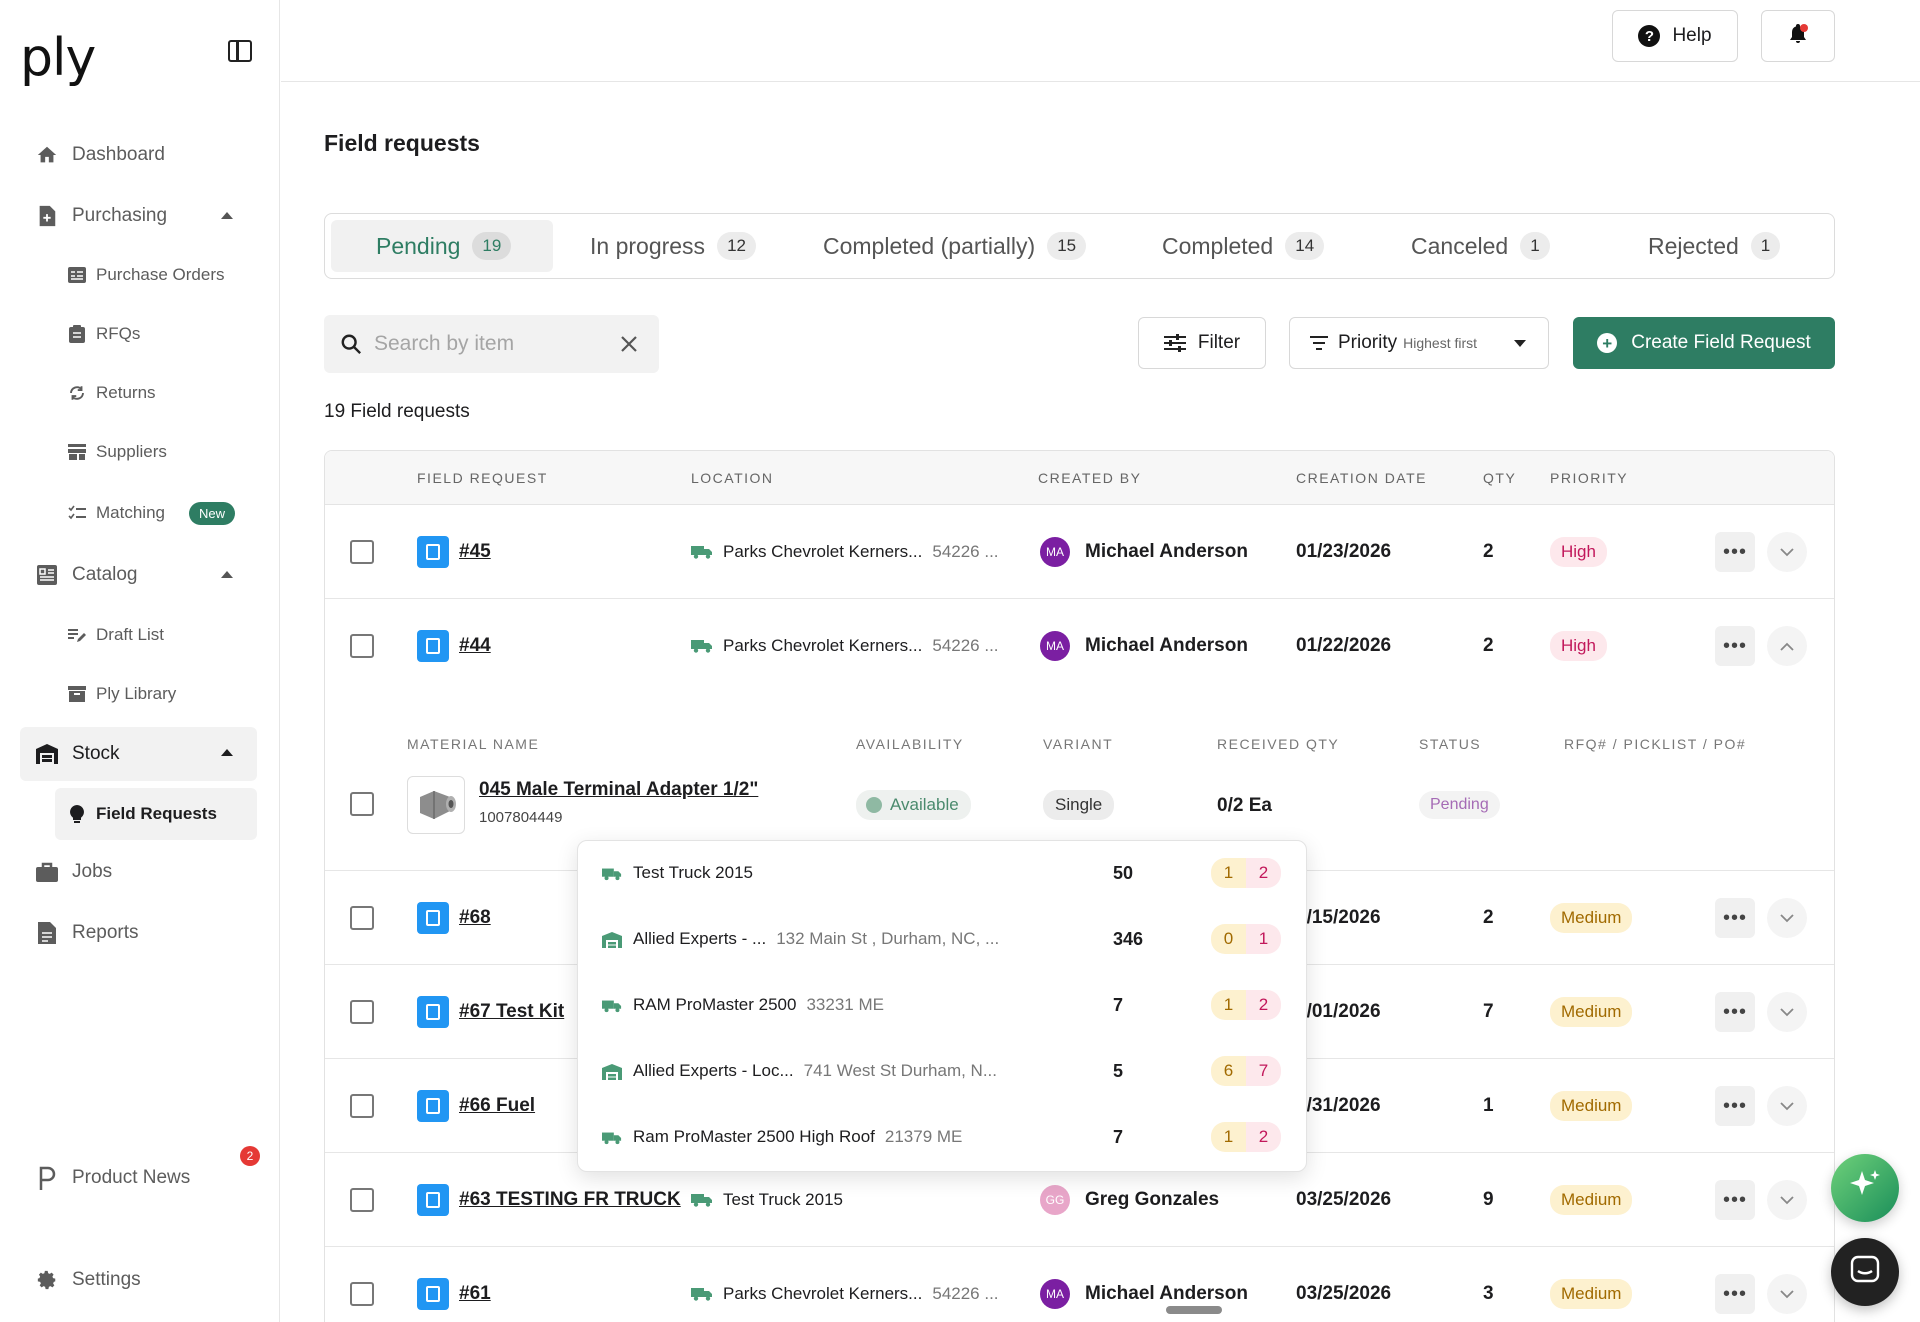 Image resolution: width=1920 pixels, height=1322 pixels. I want to click on store-icon, so click(77, 452).